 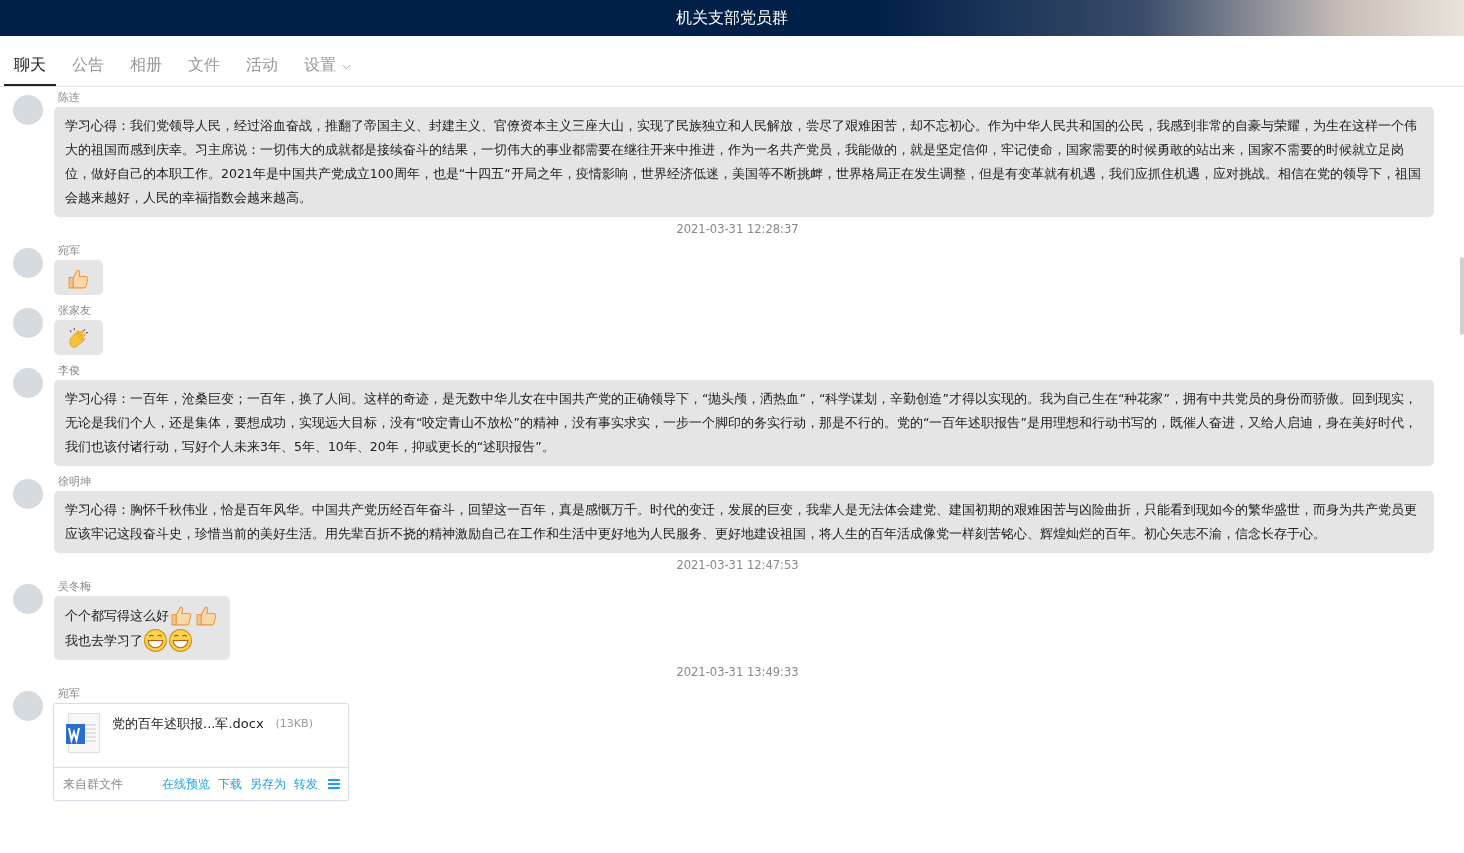 I want to click on message-text: 学习心得：胸怀千秋伟业，恰是百年风华。中国共产党历经百年奋斗，回望这一百年，真是感慨万千。时代的变迁，发展的巨变，我辈人是无法体会建党、建国初期的艰难困苦与凶险曲折，只能看到现如今的繁华盛世，而身为共产党员更应该牢记这段奋斗史，珍惜当前的美好生活。用先辈百折不挠的精神激励自己在工作和生活中更好地为人民服务、更好地建设祖国，将人生的百年活成像党一样刻苦铭心、辉煌灿烂的百年。初心矢志不渝，信念长存于心。, so click(x=741, y=522).